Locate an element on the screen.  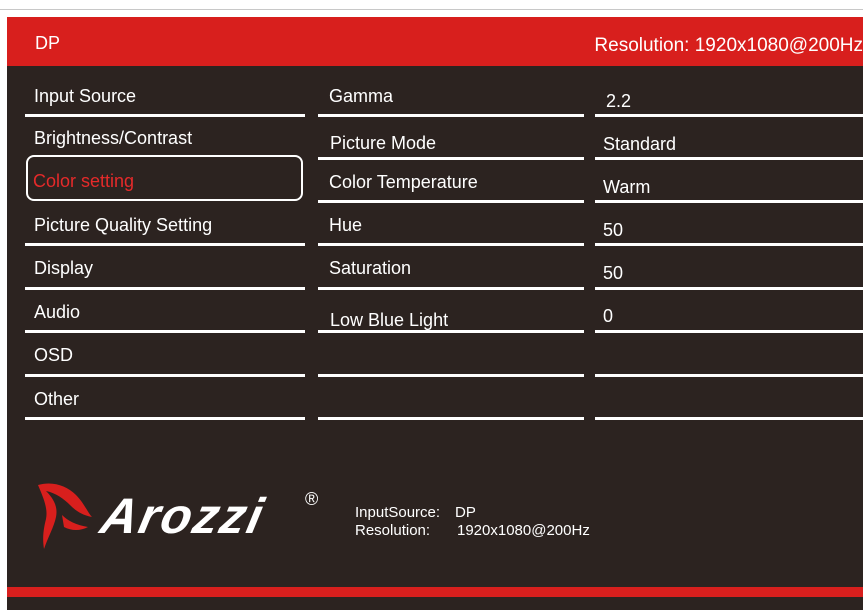
header-bar: DP Resolution: 1920x1080@200Hz is located at coordinates (435, 41).